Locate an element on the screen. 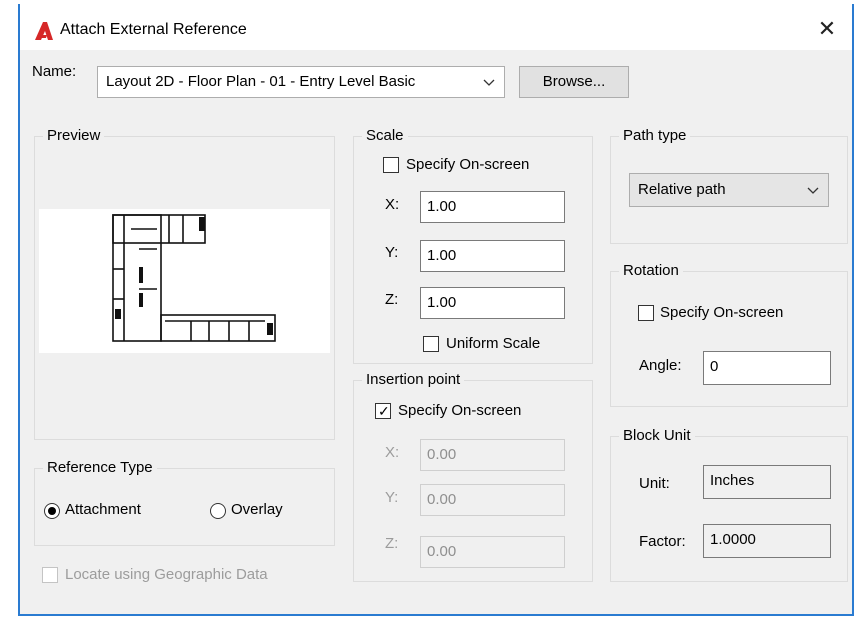 Image resolution: width=859 pixels, height=620 pixels. name-label: Name: is located at coordinates (54, 71).